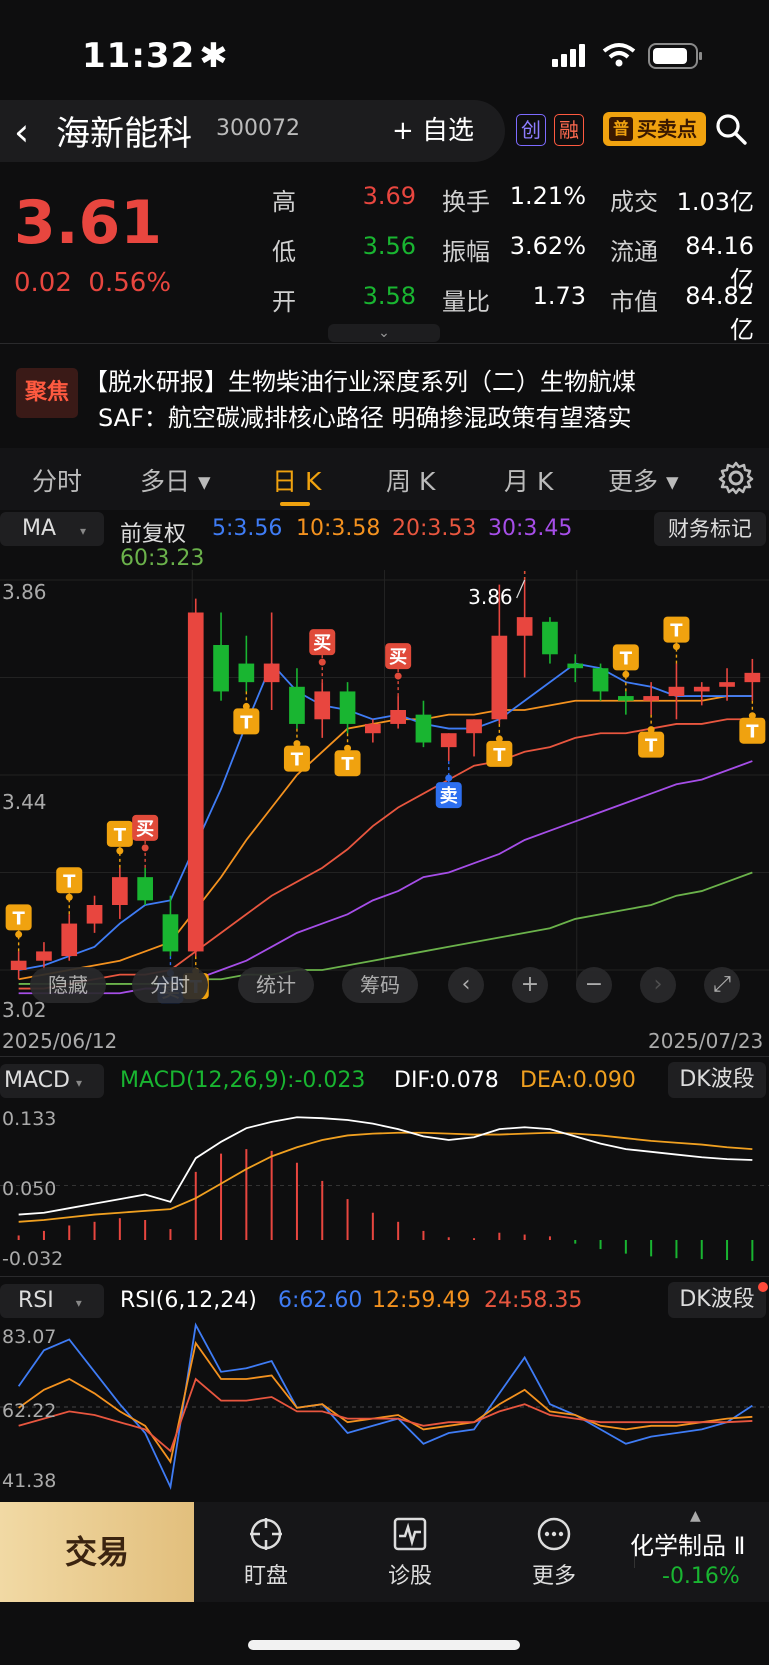 The width and height of the screenshot is (769, 1665). I want to click on period-tabs: 分时 多日 ▾ 日 K 周 K 月 K 更多 ▾, so click(384, 479).